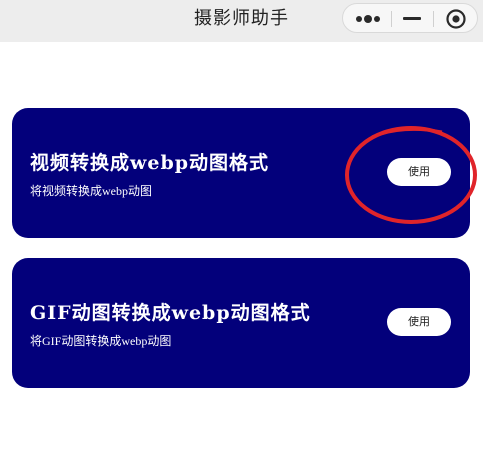 This screenshot has width=483, height=460. What do you see at coordinates (101, 341) in the screenshot?
I see `card-subtitle: 将GIF动图转换成webp动图` at bounding box center [101, 341].